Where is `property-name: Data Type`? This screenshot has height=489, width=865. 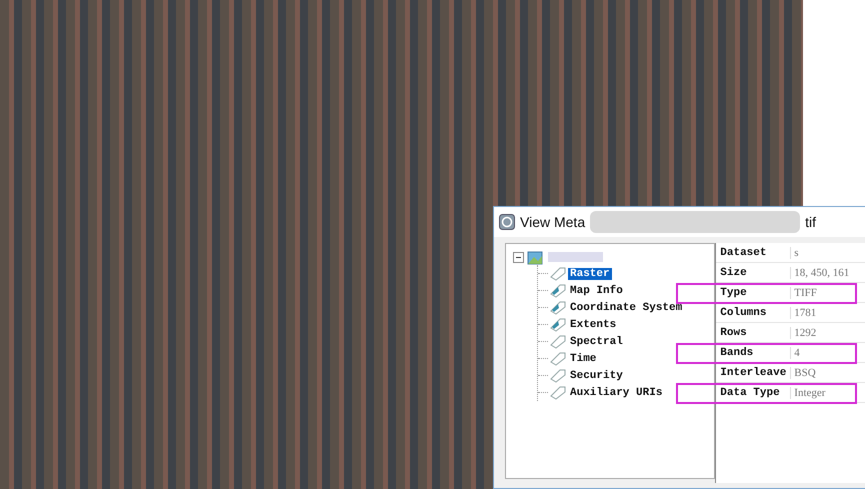
property-name: Data Type is located at coordinates (754, 392).